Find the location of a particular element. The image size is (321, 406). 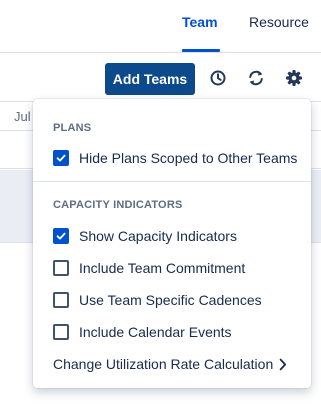

calendar-events-option: Include Calendar Events is located at coordinates (142, 332).